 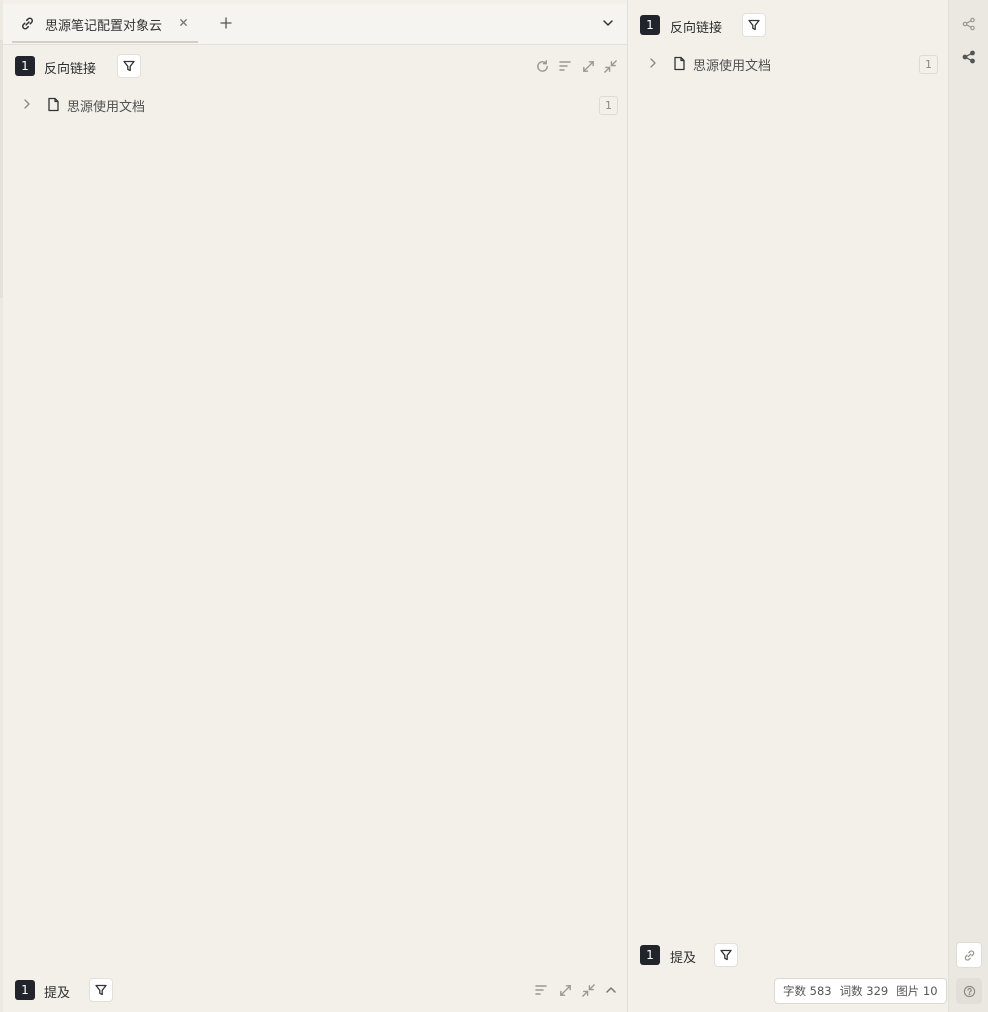 I want to click on char-count-label: 字数, so click(x=794, y=991).